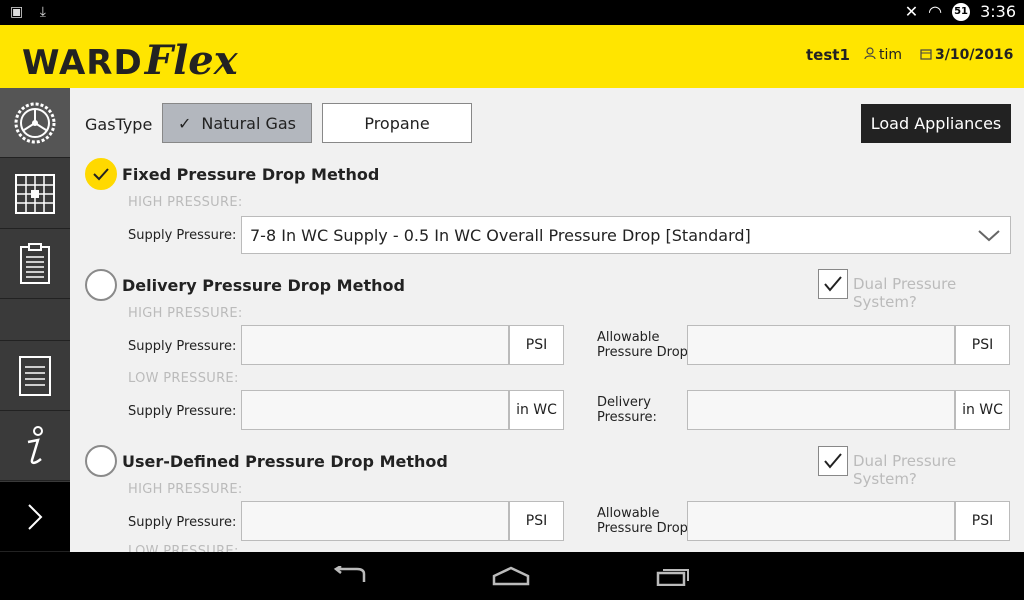  Describe the element at coordinates (251, 174) in the screenshot. I see `fixed-method-title: Fixed Pressure Drop Method` at that location.